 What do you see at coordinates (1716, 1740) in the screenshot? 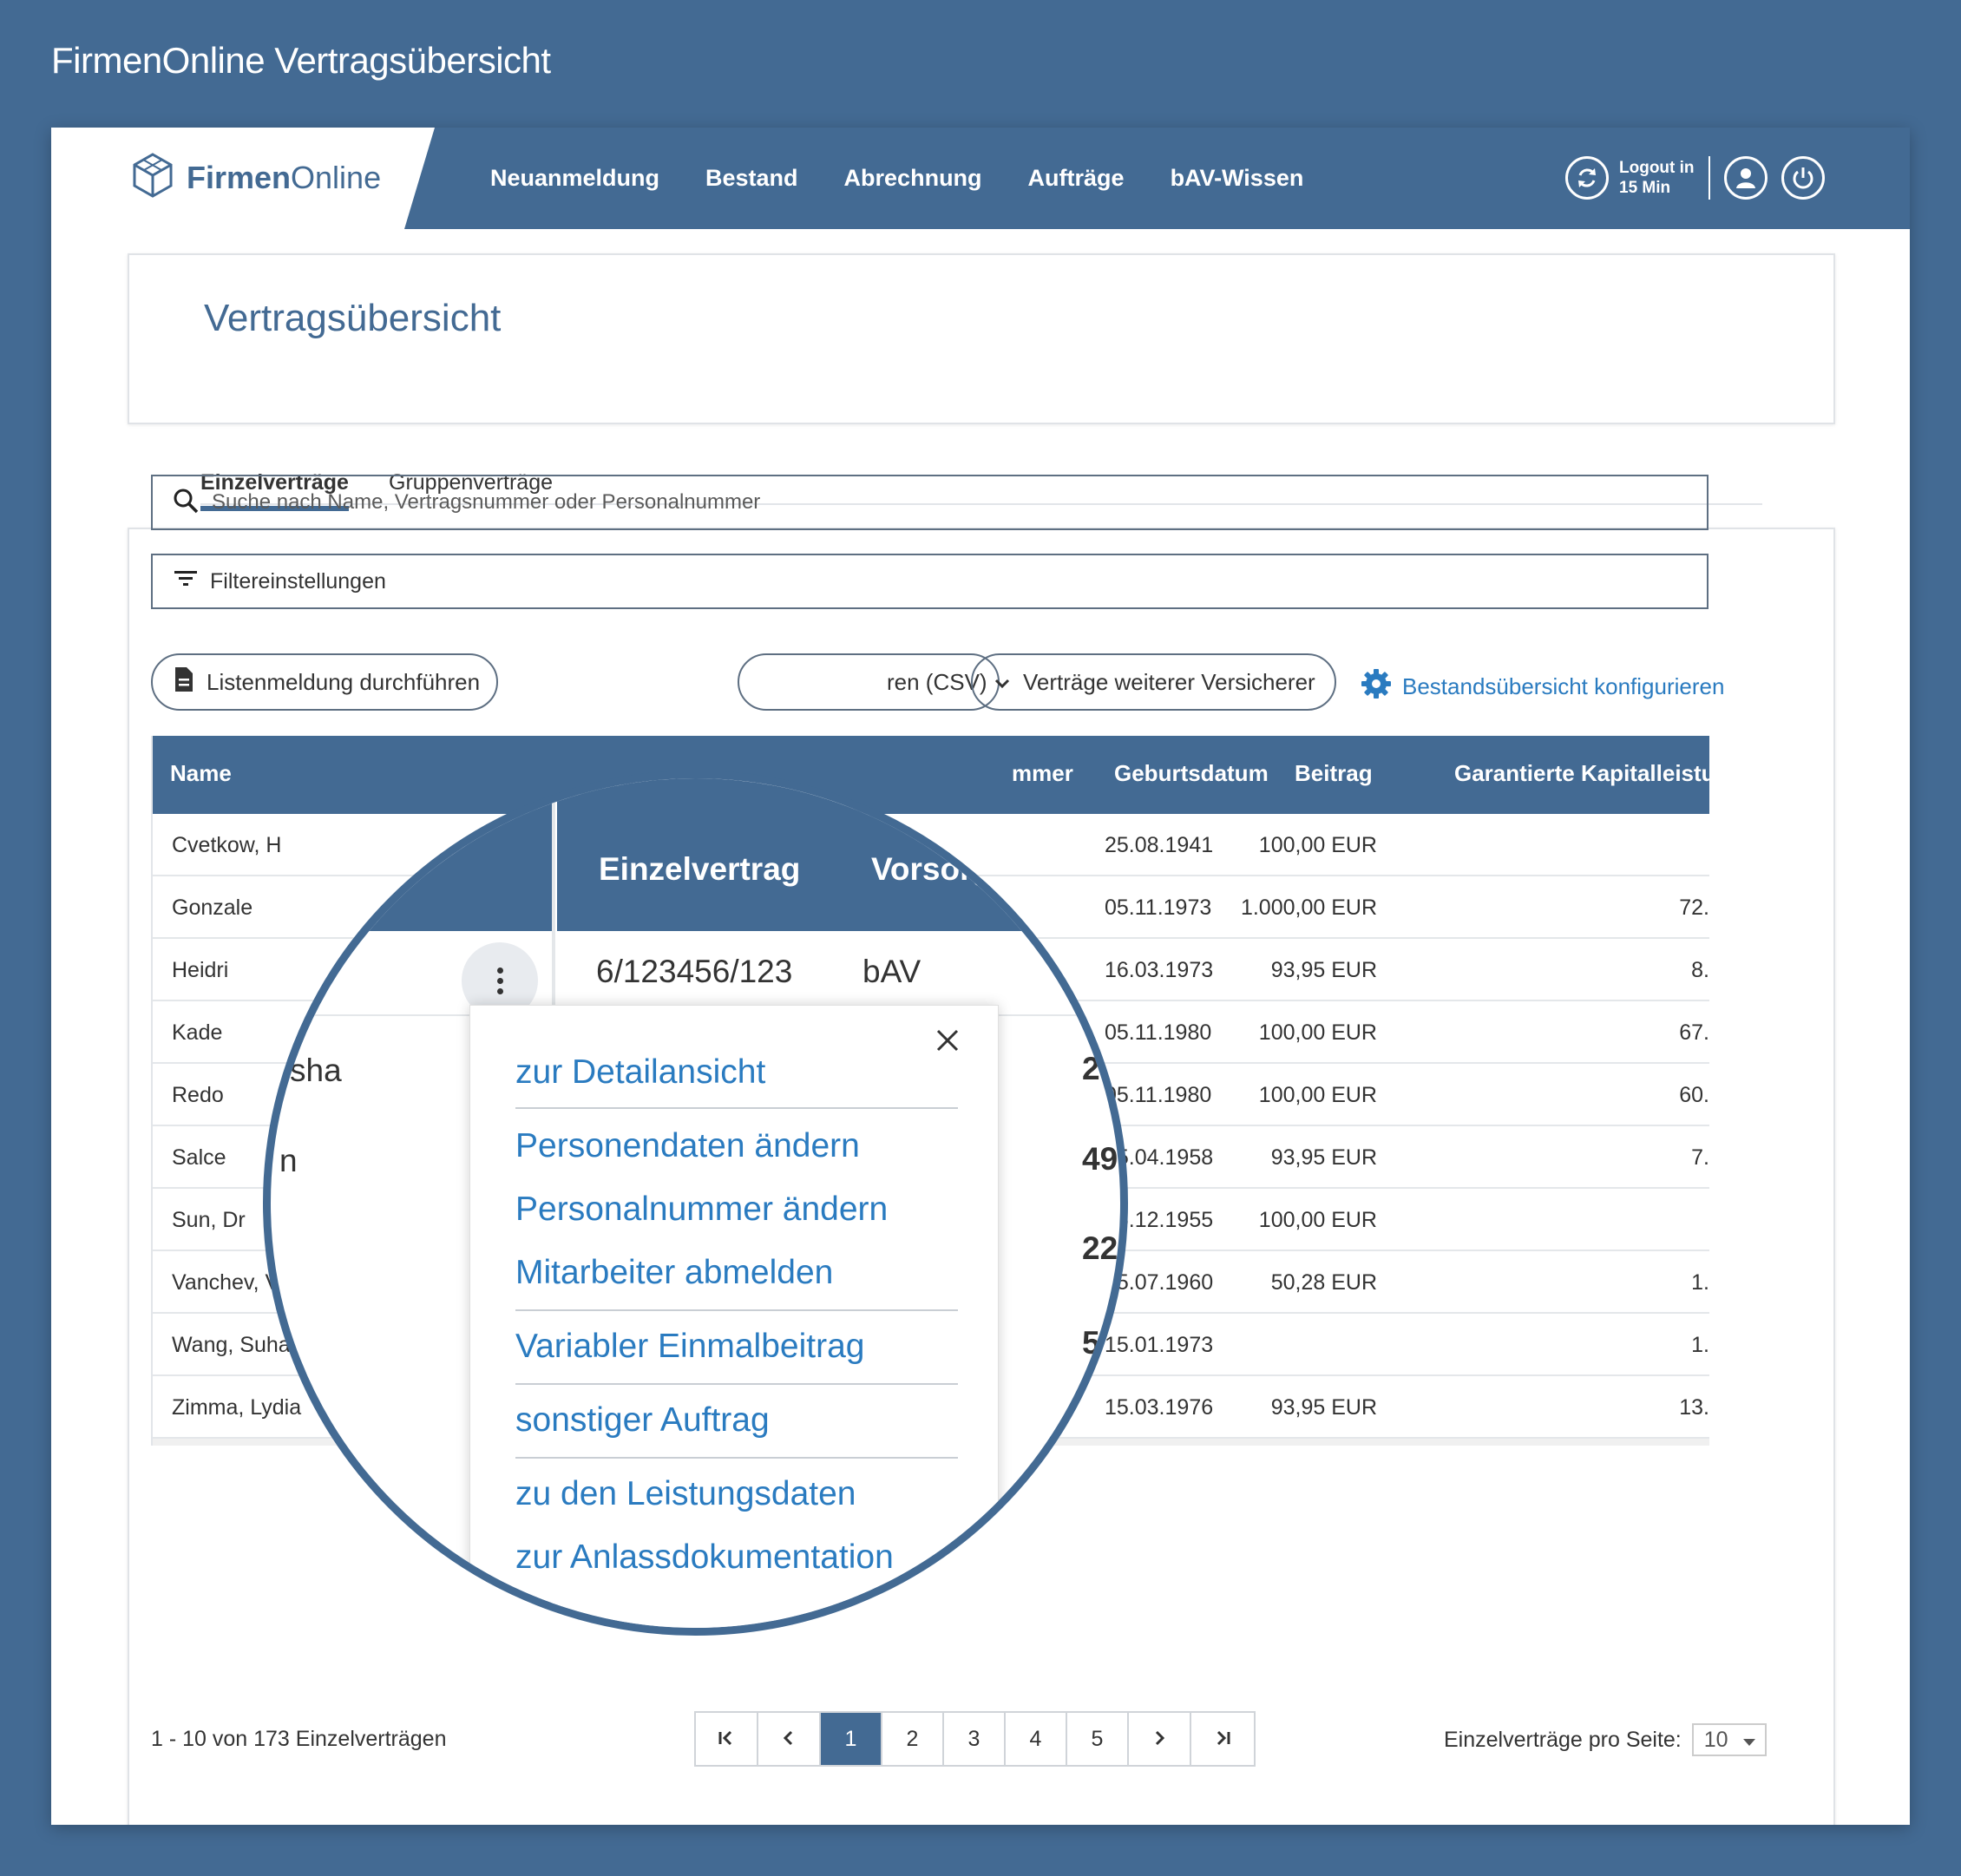
I see `per-page-value: 10` at bounding box center [1716, 1740].